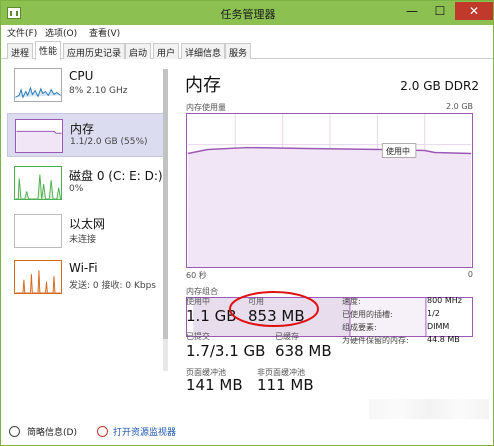 This screenshot has width=494, height=446. What do you see at coordinates (247, 32) in the screenshot?
I see `menu-bar: 文件(F) 选项(O) 查看(V)` at bounding box center [247, 32].